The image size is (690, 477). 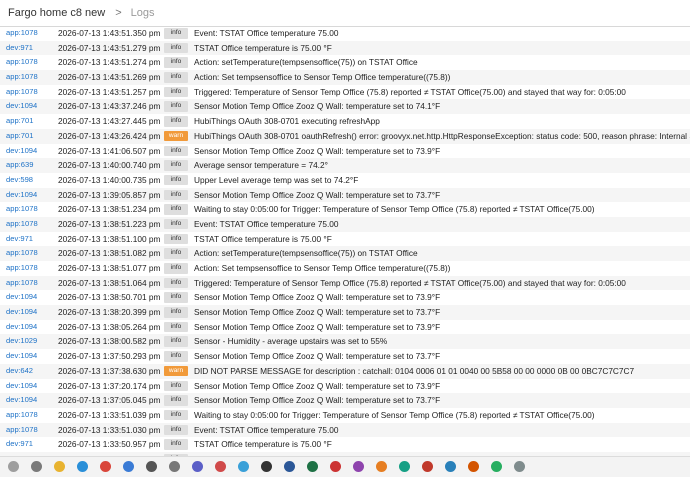 What do you see at coordinates (21, 341) in the screenshot?
I see `log-source-link: dev:1029` at bounding box center [21, 341].